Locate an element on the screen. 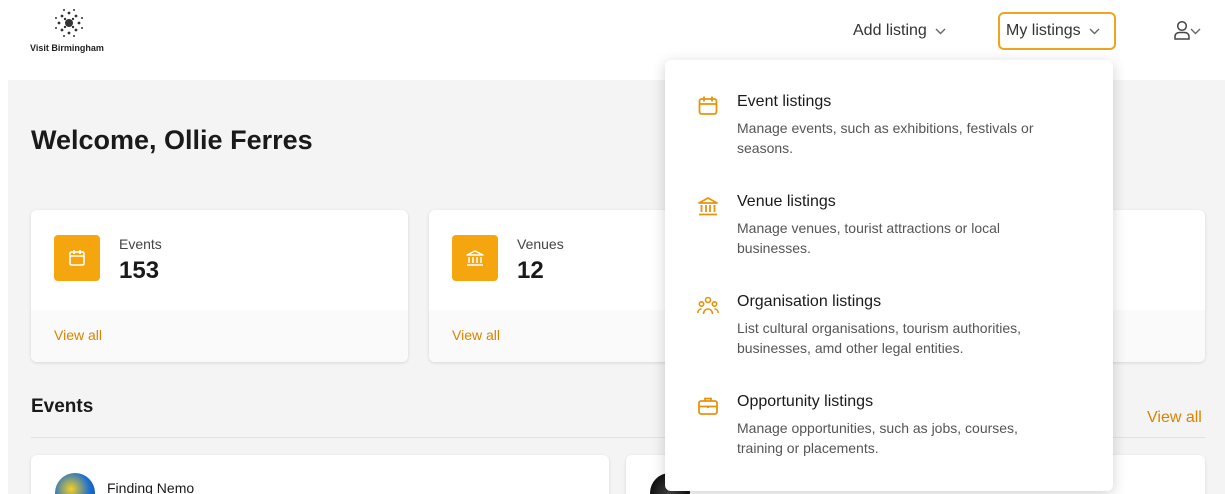 This screenshot has height=494, width=1225. stat-label: Events is located at coordinates (140, 244).